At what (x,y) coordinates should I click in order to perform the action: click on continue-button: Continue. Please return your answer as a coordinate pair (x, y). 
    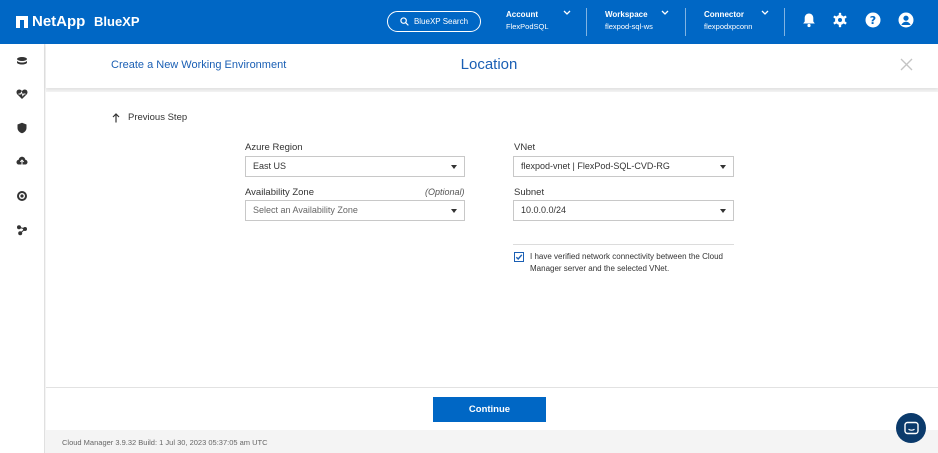
    Looking at the image, I should click on (489, 409).